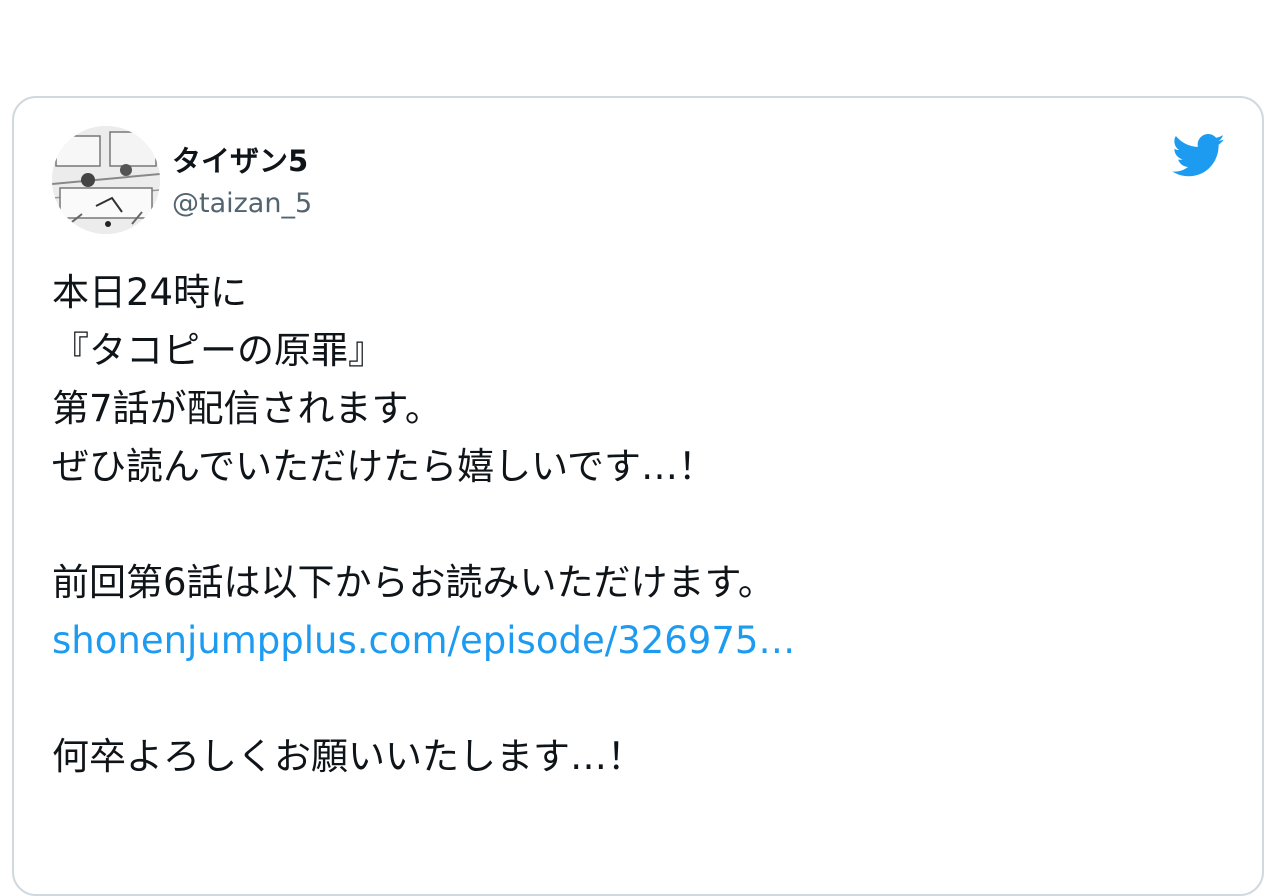 This screenshot has width=1280, height=896. Describe the element at coordinates (106, 180) in the screenshot. I see `avatar` at that location.